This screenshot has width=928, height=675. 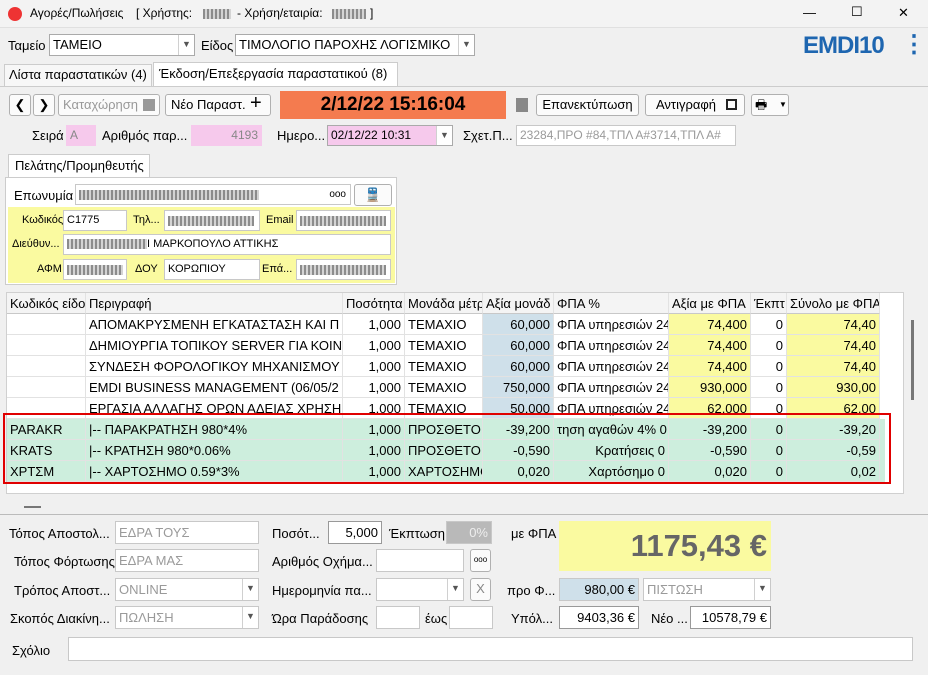 I want to click on comment-input, so click(x=490, y=649).